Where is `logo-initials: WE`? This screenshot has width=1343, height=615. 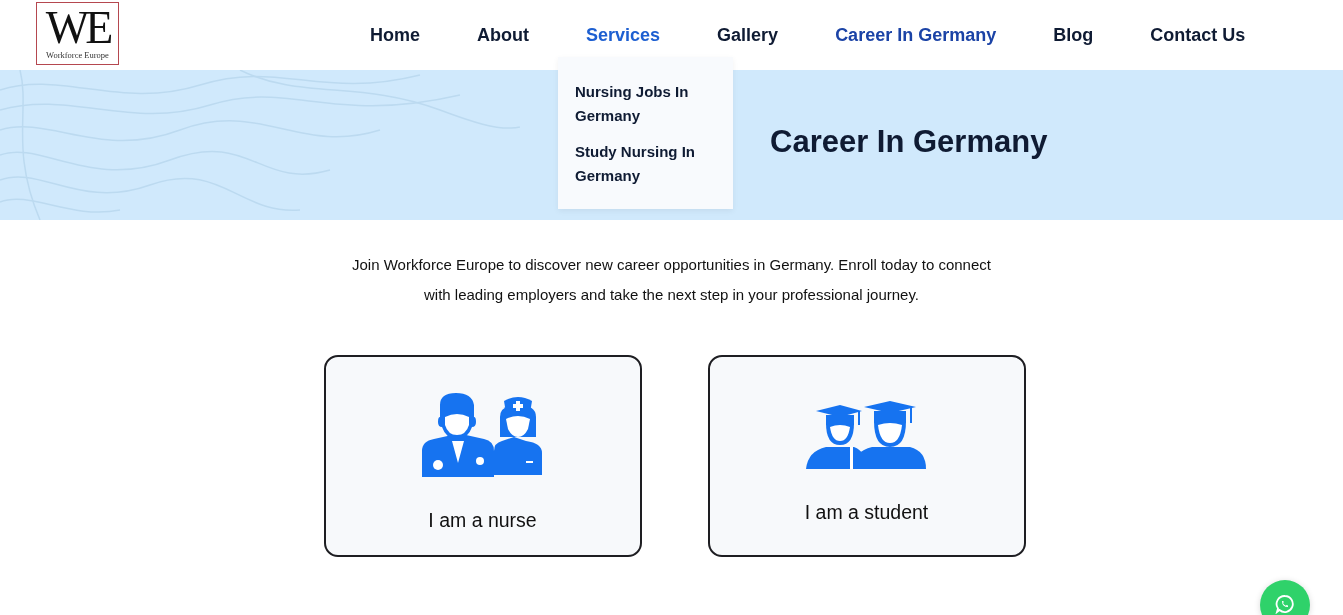 logo-initials: WE is located at coordinates (77, 27).